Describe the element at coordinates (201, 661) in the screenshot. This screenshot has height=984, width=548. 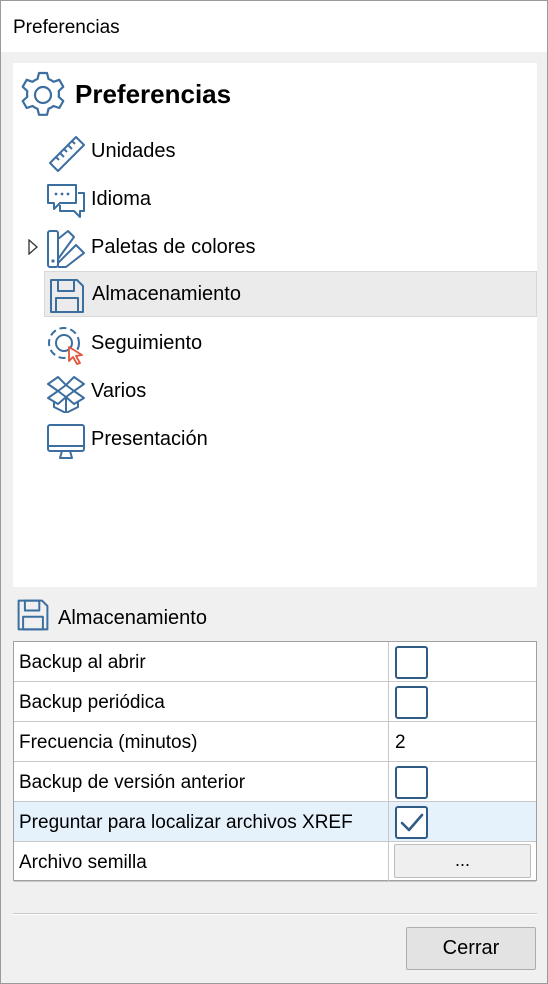
I see `property-name: Backup al abrir` at that location.